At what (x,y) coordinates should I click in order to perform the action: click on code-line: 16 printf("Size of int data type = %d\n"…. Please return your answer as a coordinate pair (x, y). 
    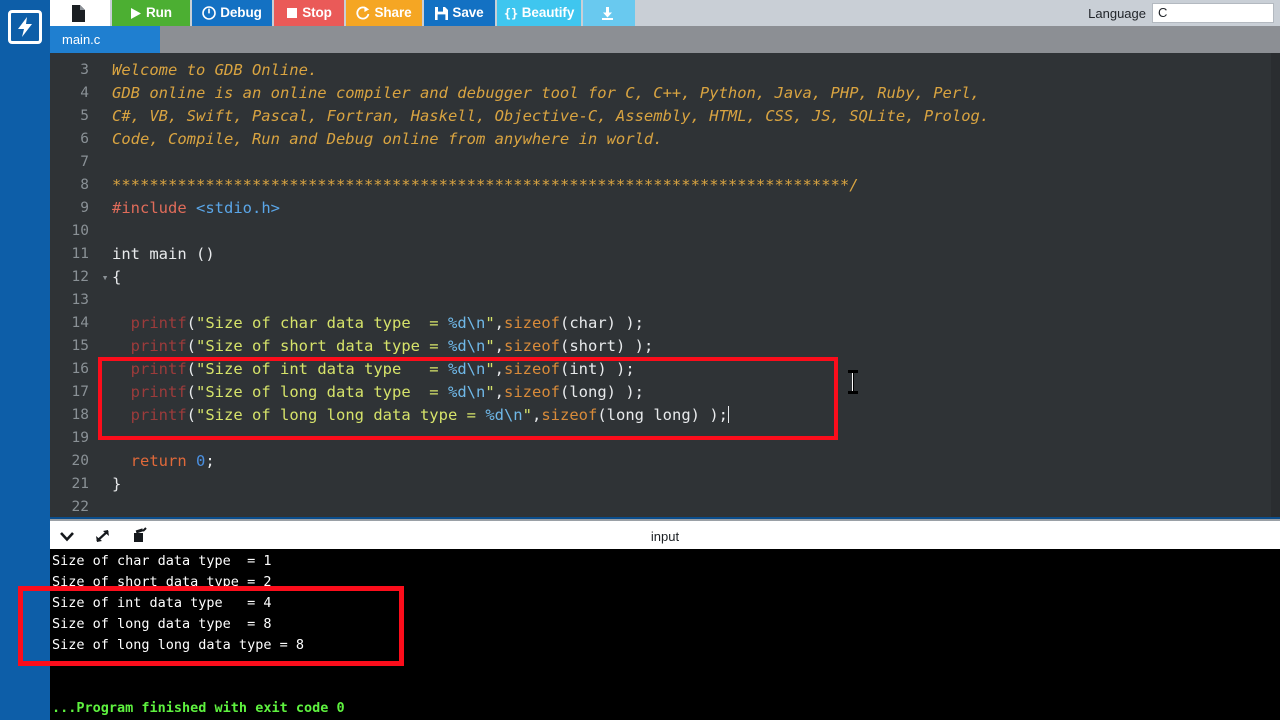
    Looking at the image, I should click on (665, 369).